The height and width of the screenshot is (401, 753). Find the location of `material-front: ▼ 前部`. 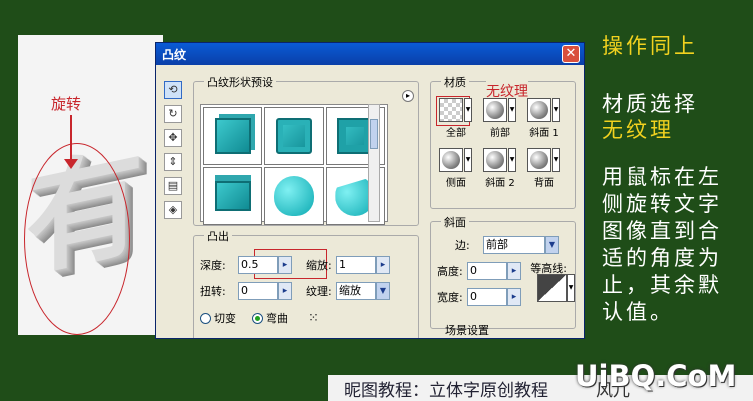

material-front: ▼ 前部 is located at coordinates (499, 119).